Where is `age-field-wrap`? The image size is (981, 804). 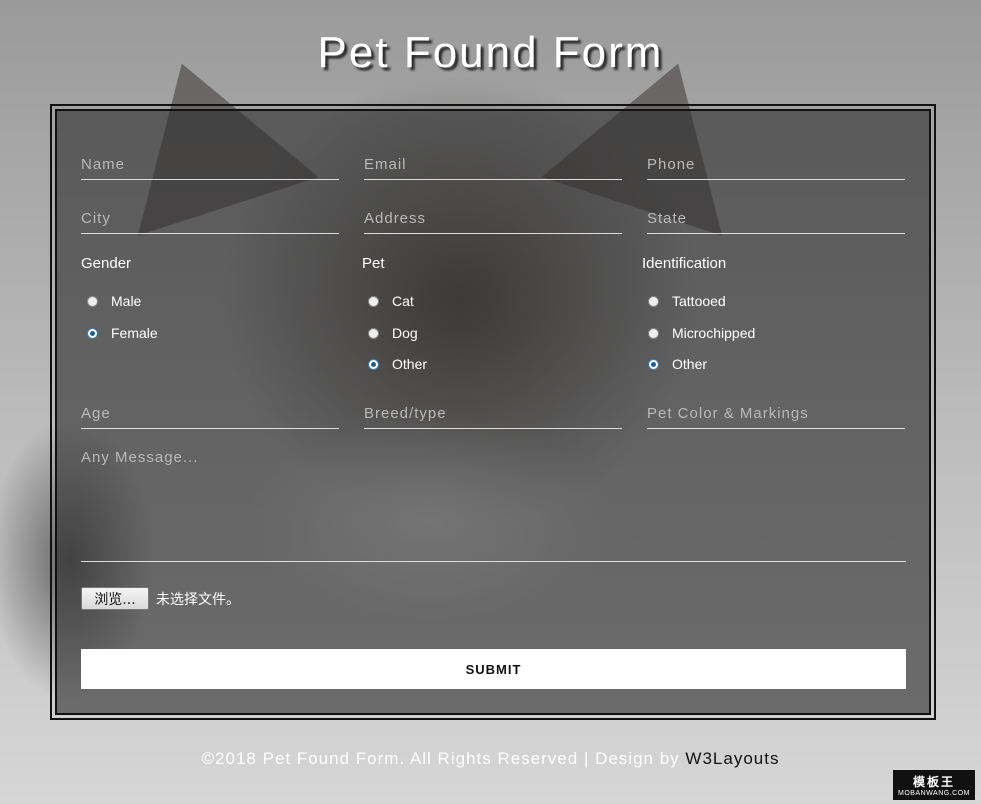 age-field-wrap is located at coordinates (210, 413).